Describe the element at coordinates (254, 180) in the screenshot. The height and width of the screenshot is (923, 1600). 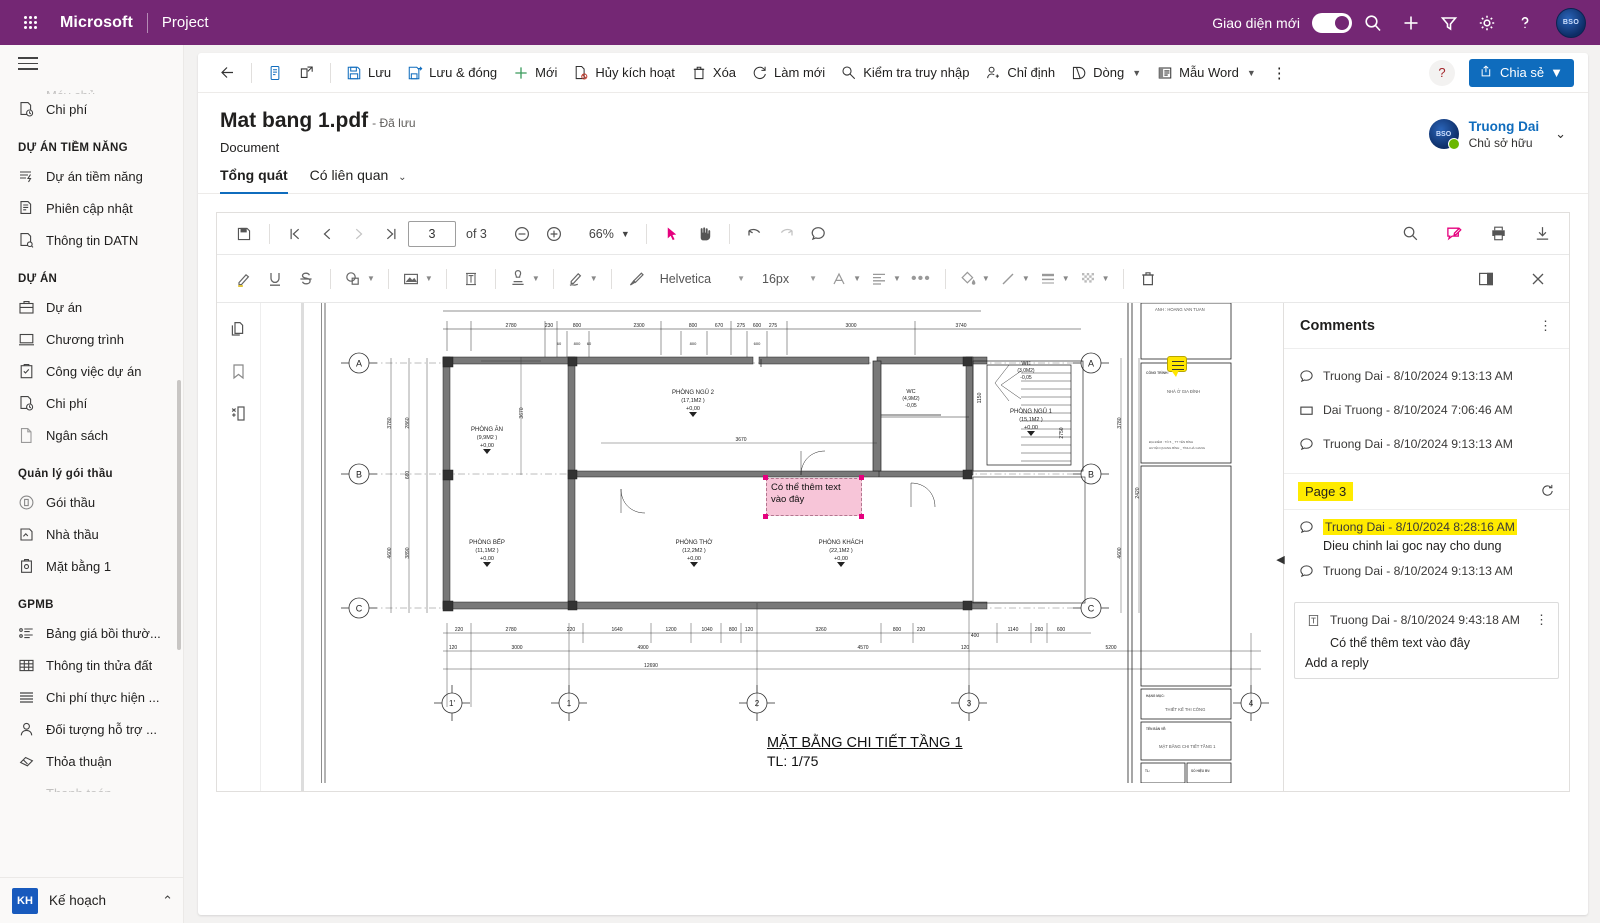
I see `tab-tong-quat: Tổng quát` at that location.